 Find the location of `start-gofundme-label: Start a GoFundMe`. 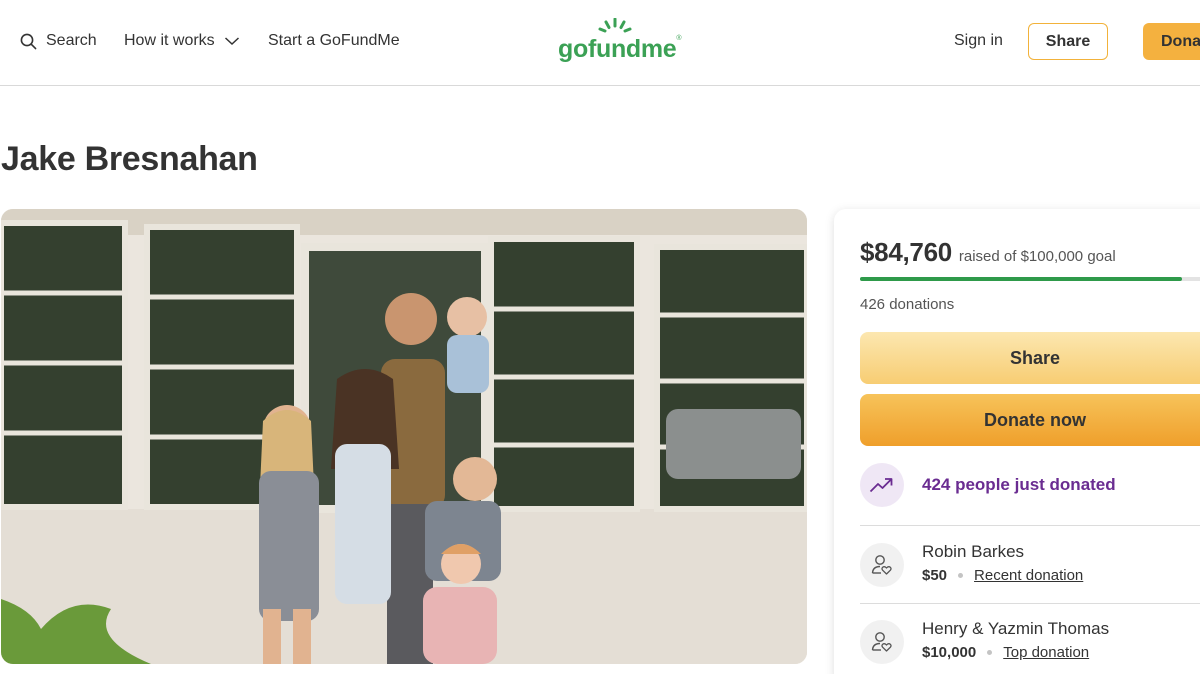

start-gofundme-label: Start a GoFundMe is located at coordinates (334, 40).